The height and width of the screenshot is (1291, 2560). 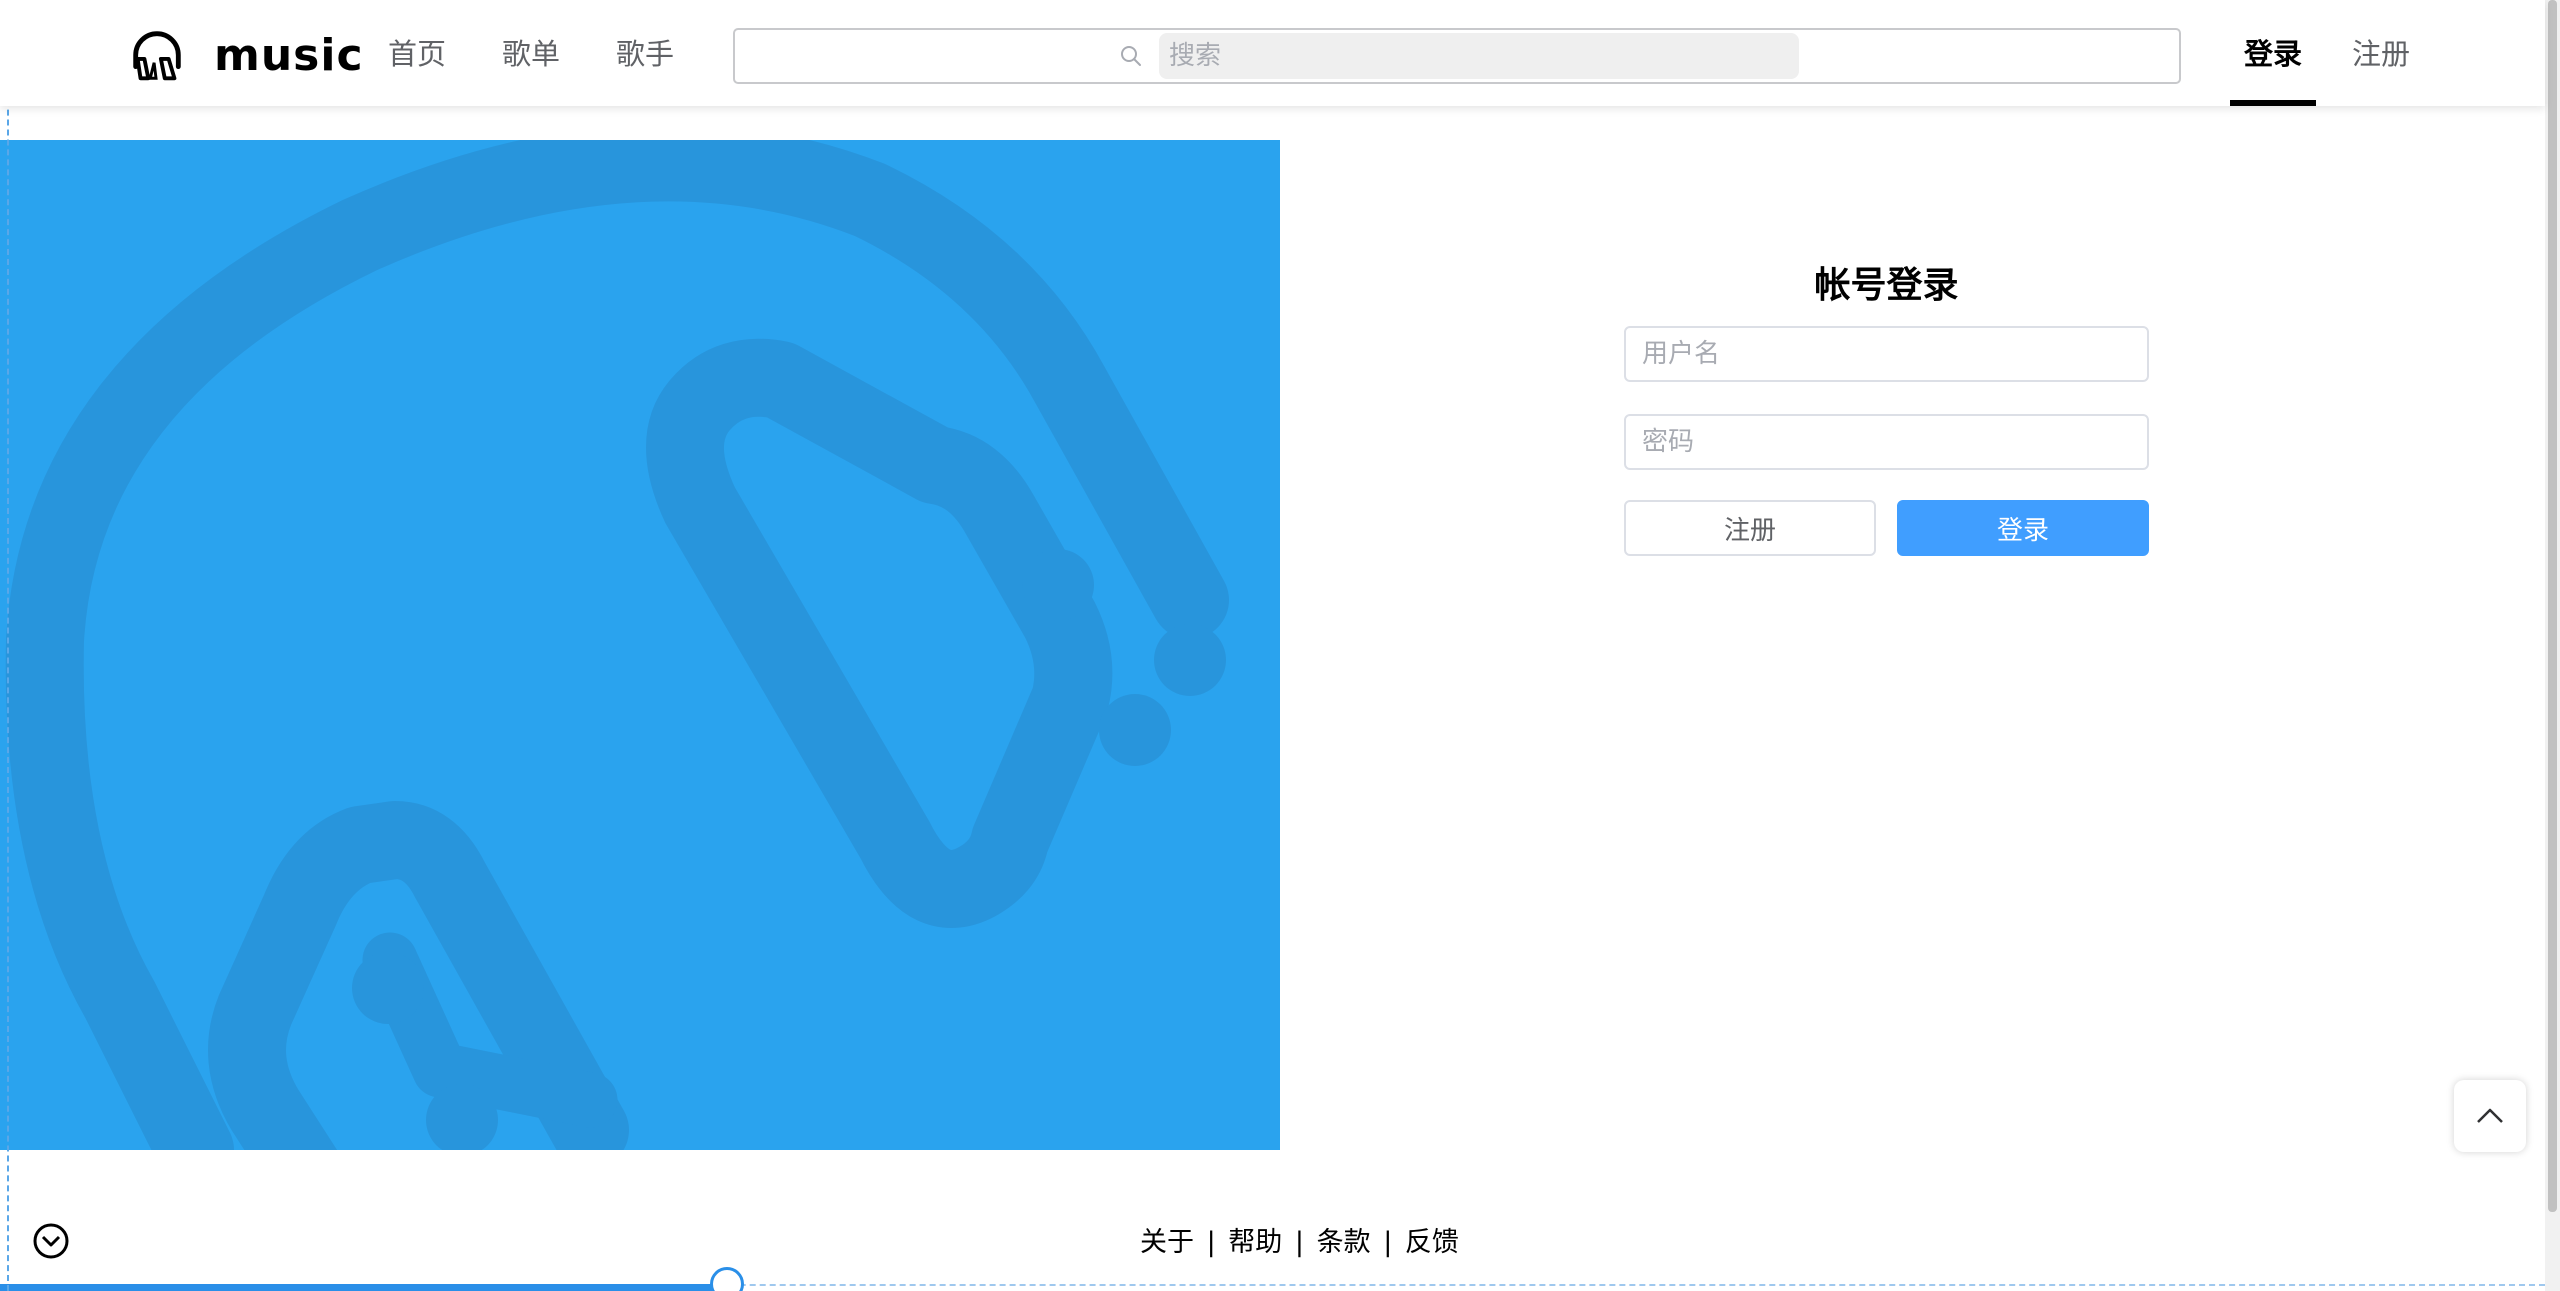 What do you see at coordinates (1432, 1242) in the screenshot?
I see `footer-link-feedback: 反馈` at bounding box center [1432, 1242].